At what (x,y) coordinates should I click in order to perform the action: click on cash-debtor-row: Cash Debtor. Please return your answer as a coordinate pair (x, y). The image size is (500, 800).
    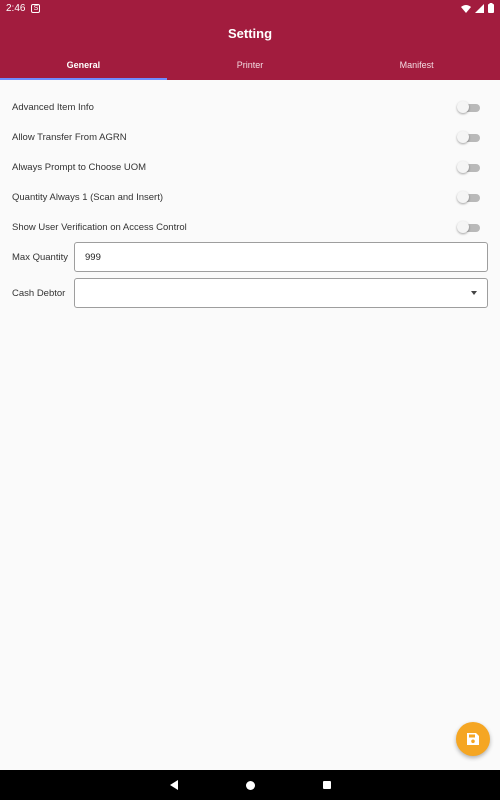
    Looking at the image, I should click on (250, 293).